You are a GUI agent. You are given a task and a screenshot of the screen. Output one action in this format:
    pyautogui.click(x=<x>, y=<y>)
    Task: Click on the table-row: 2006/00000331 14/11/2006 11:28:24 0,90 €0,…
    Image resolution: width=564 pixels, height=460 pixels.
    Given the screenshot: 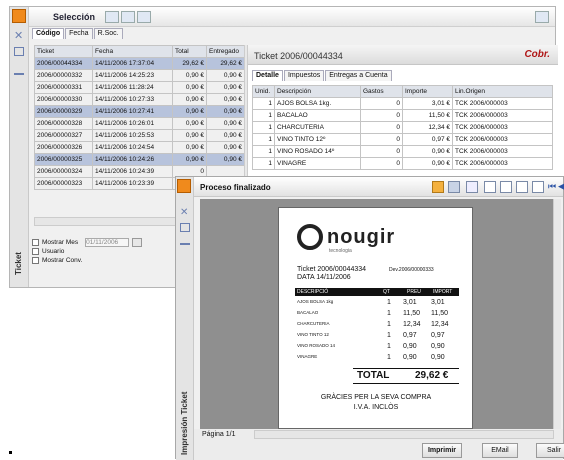 What is the action you would take?
    pyautogui.click(x=139, y=87)
    